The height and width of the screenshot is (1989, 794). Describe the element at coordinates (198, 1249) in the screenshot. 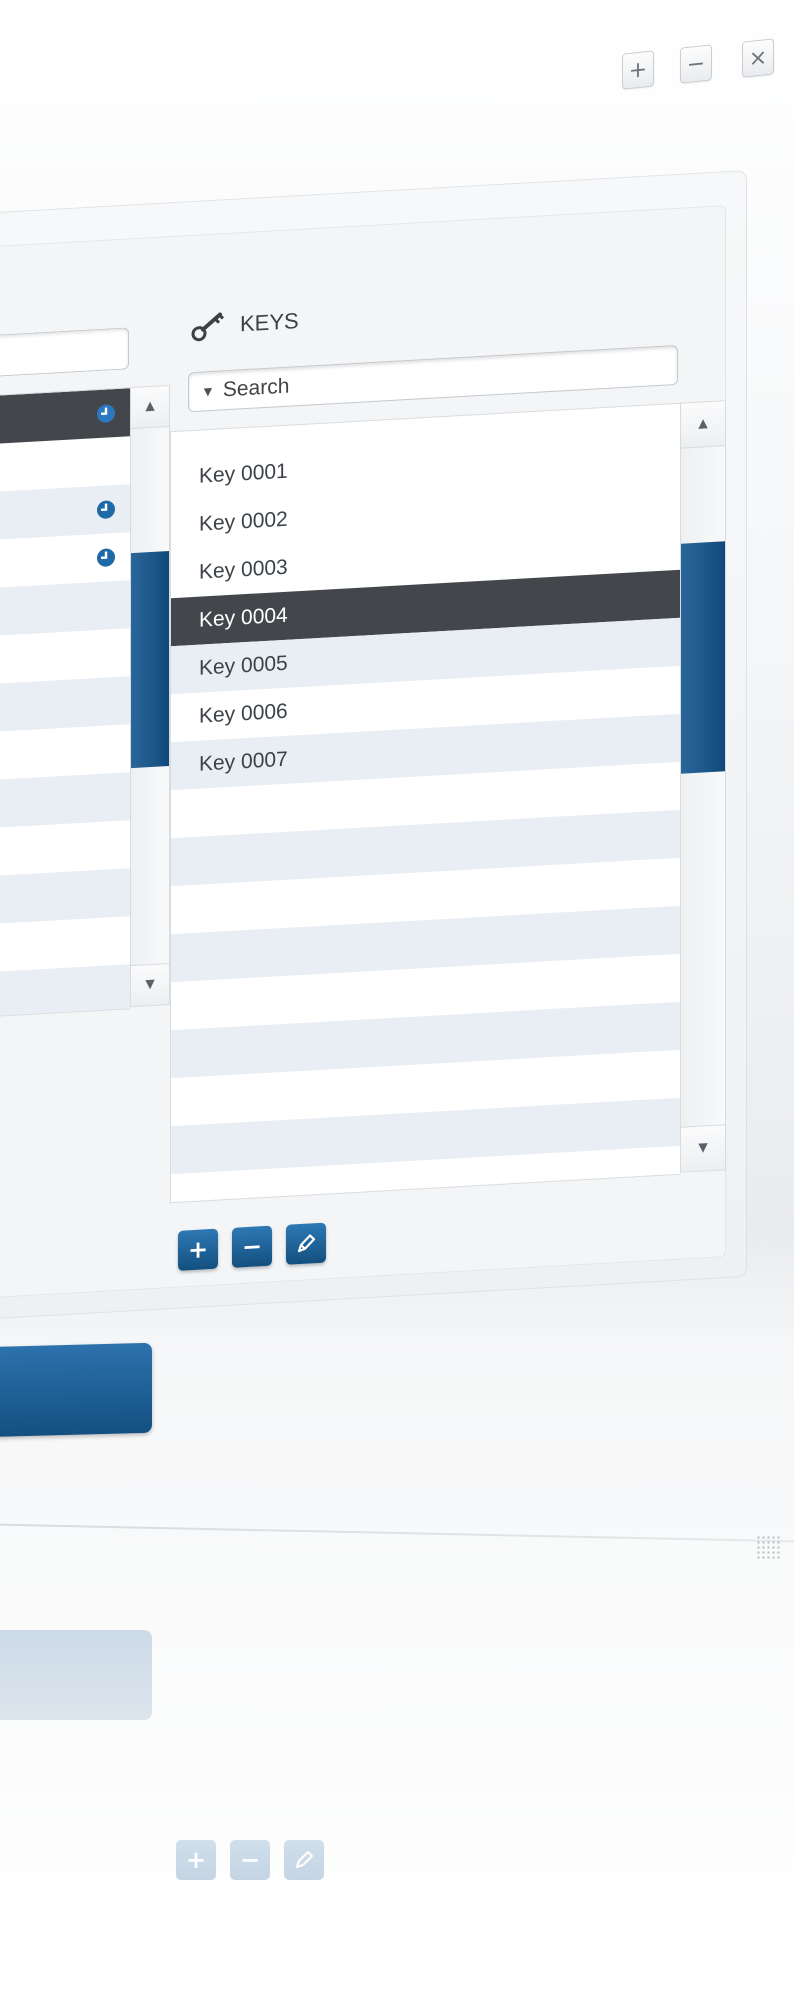

I see `add-key-button: +` at that location.